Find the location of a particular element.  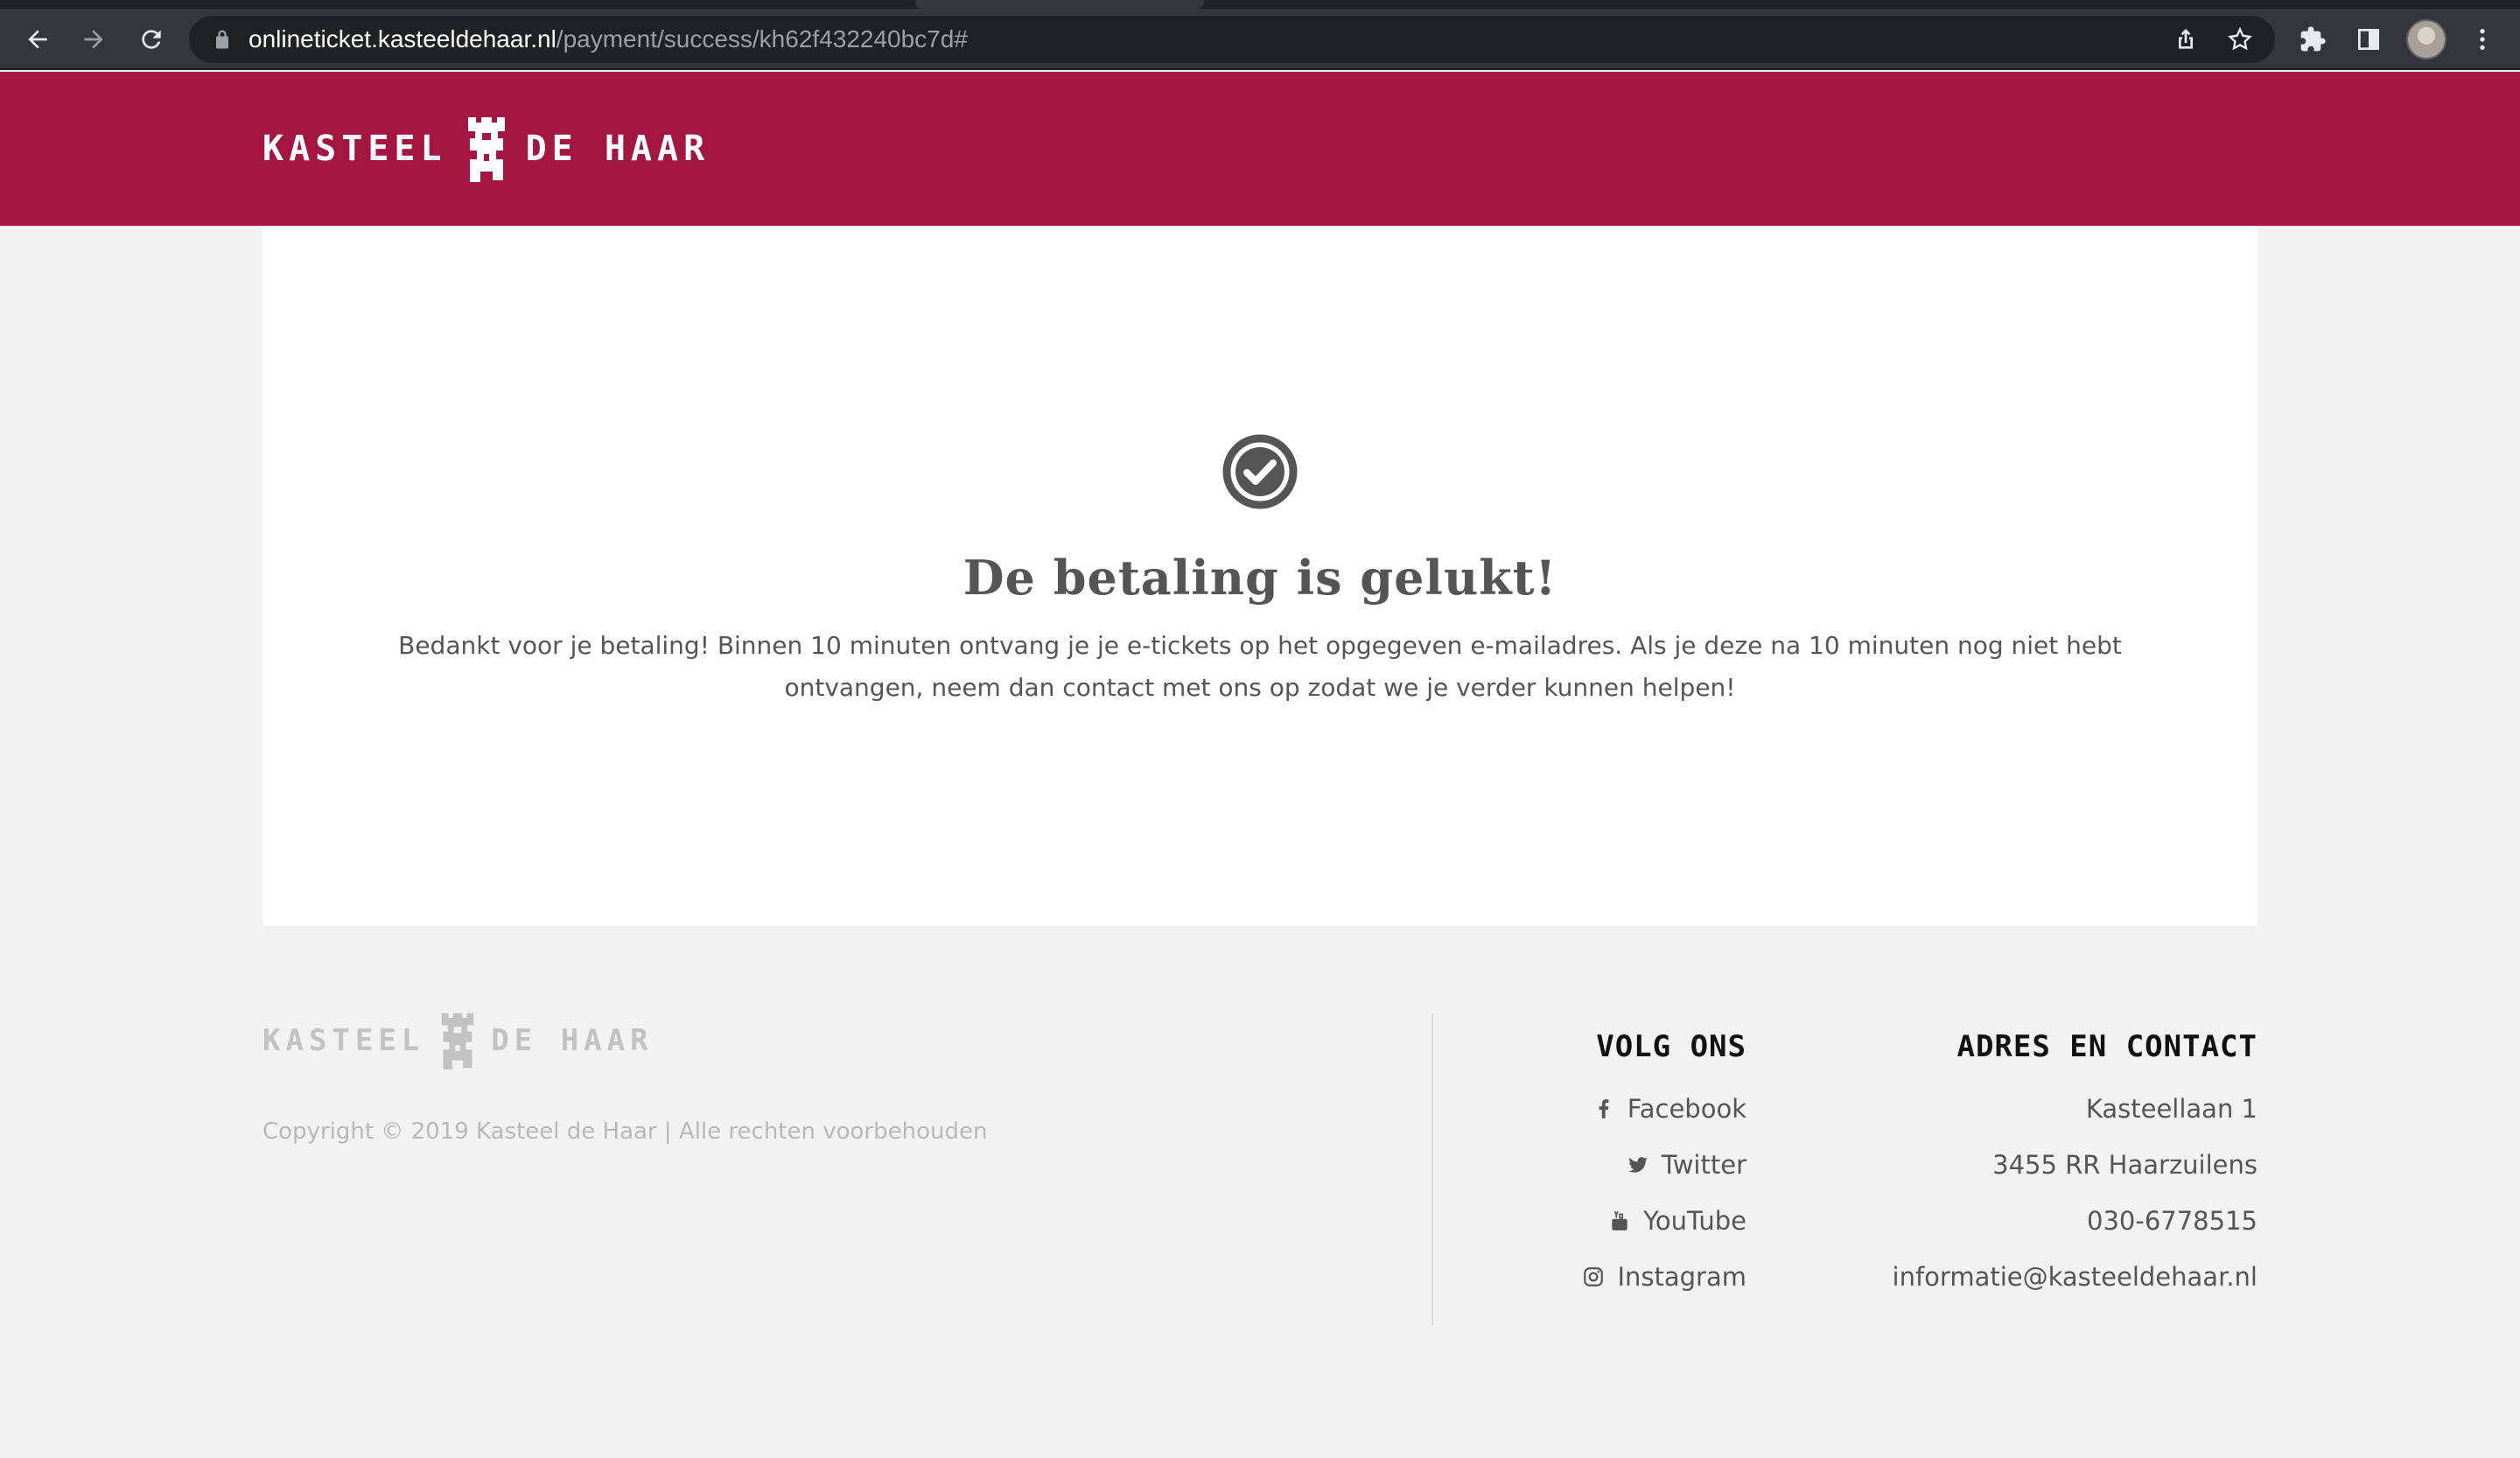

forward-button is located at coordinates (94, 39).